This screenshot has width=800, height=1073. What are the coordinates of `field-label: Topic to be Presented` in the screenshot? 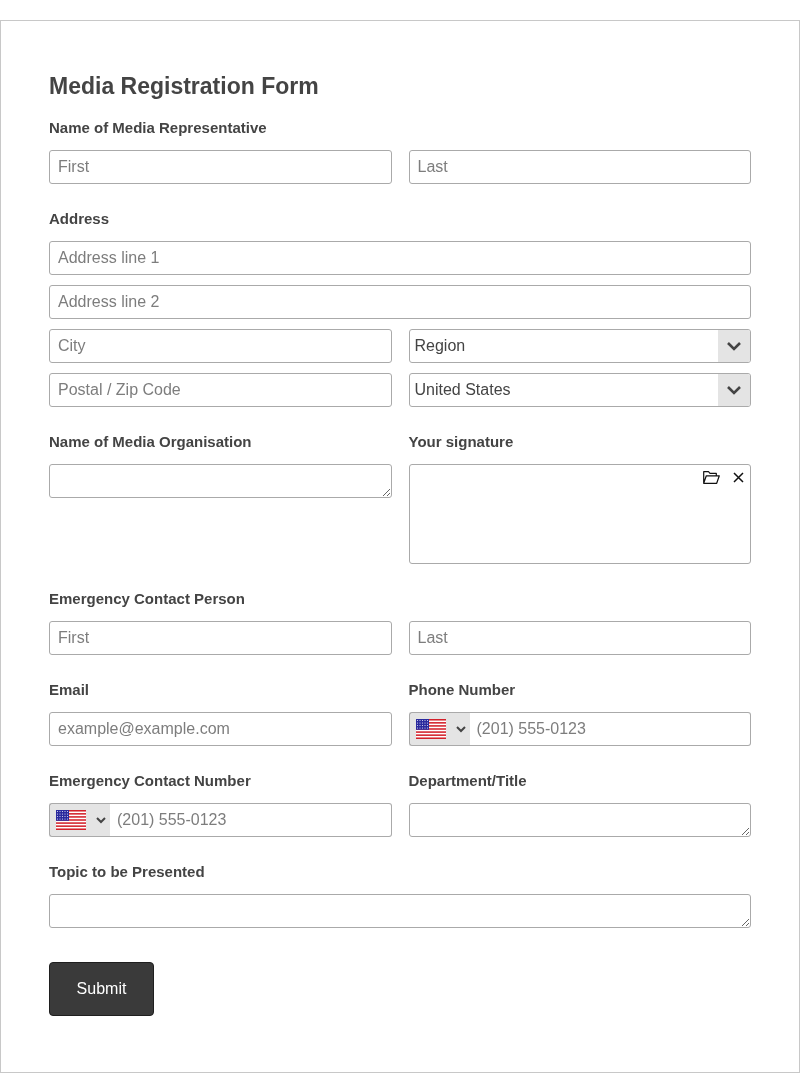 It's located at (127, 872).